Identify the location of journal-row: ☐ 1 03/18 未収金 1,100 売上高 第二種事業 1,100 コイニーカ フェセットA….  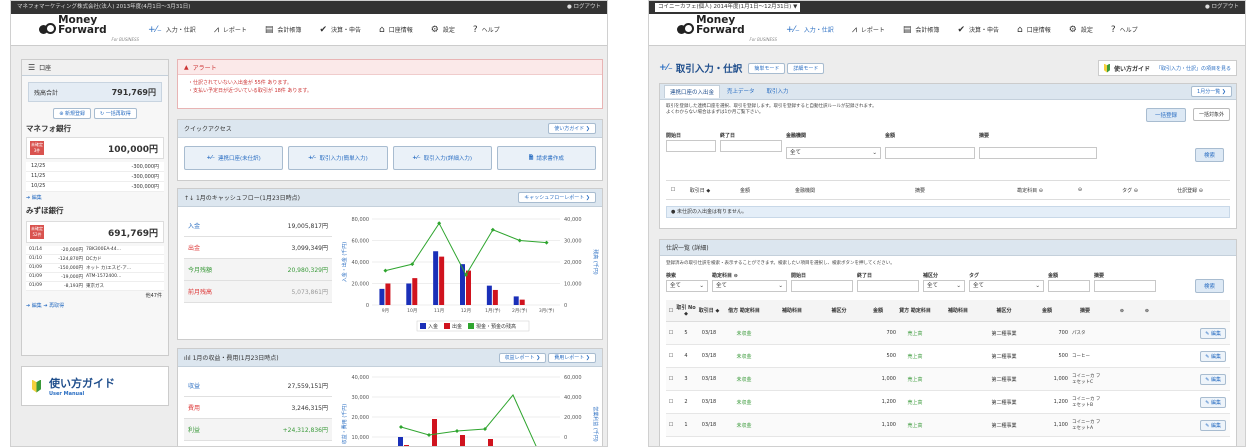
(948, 425).